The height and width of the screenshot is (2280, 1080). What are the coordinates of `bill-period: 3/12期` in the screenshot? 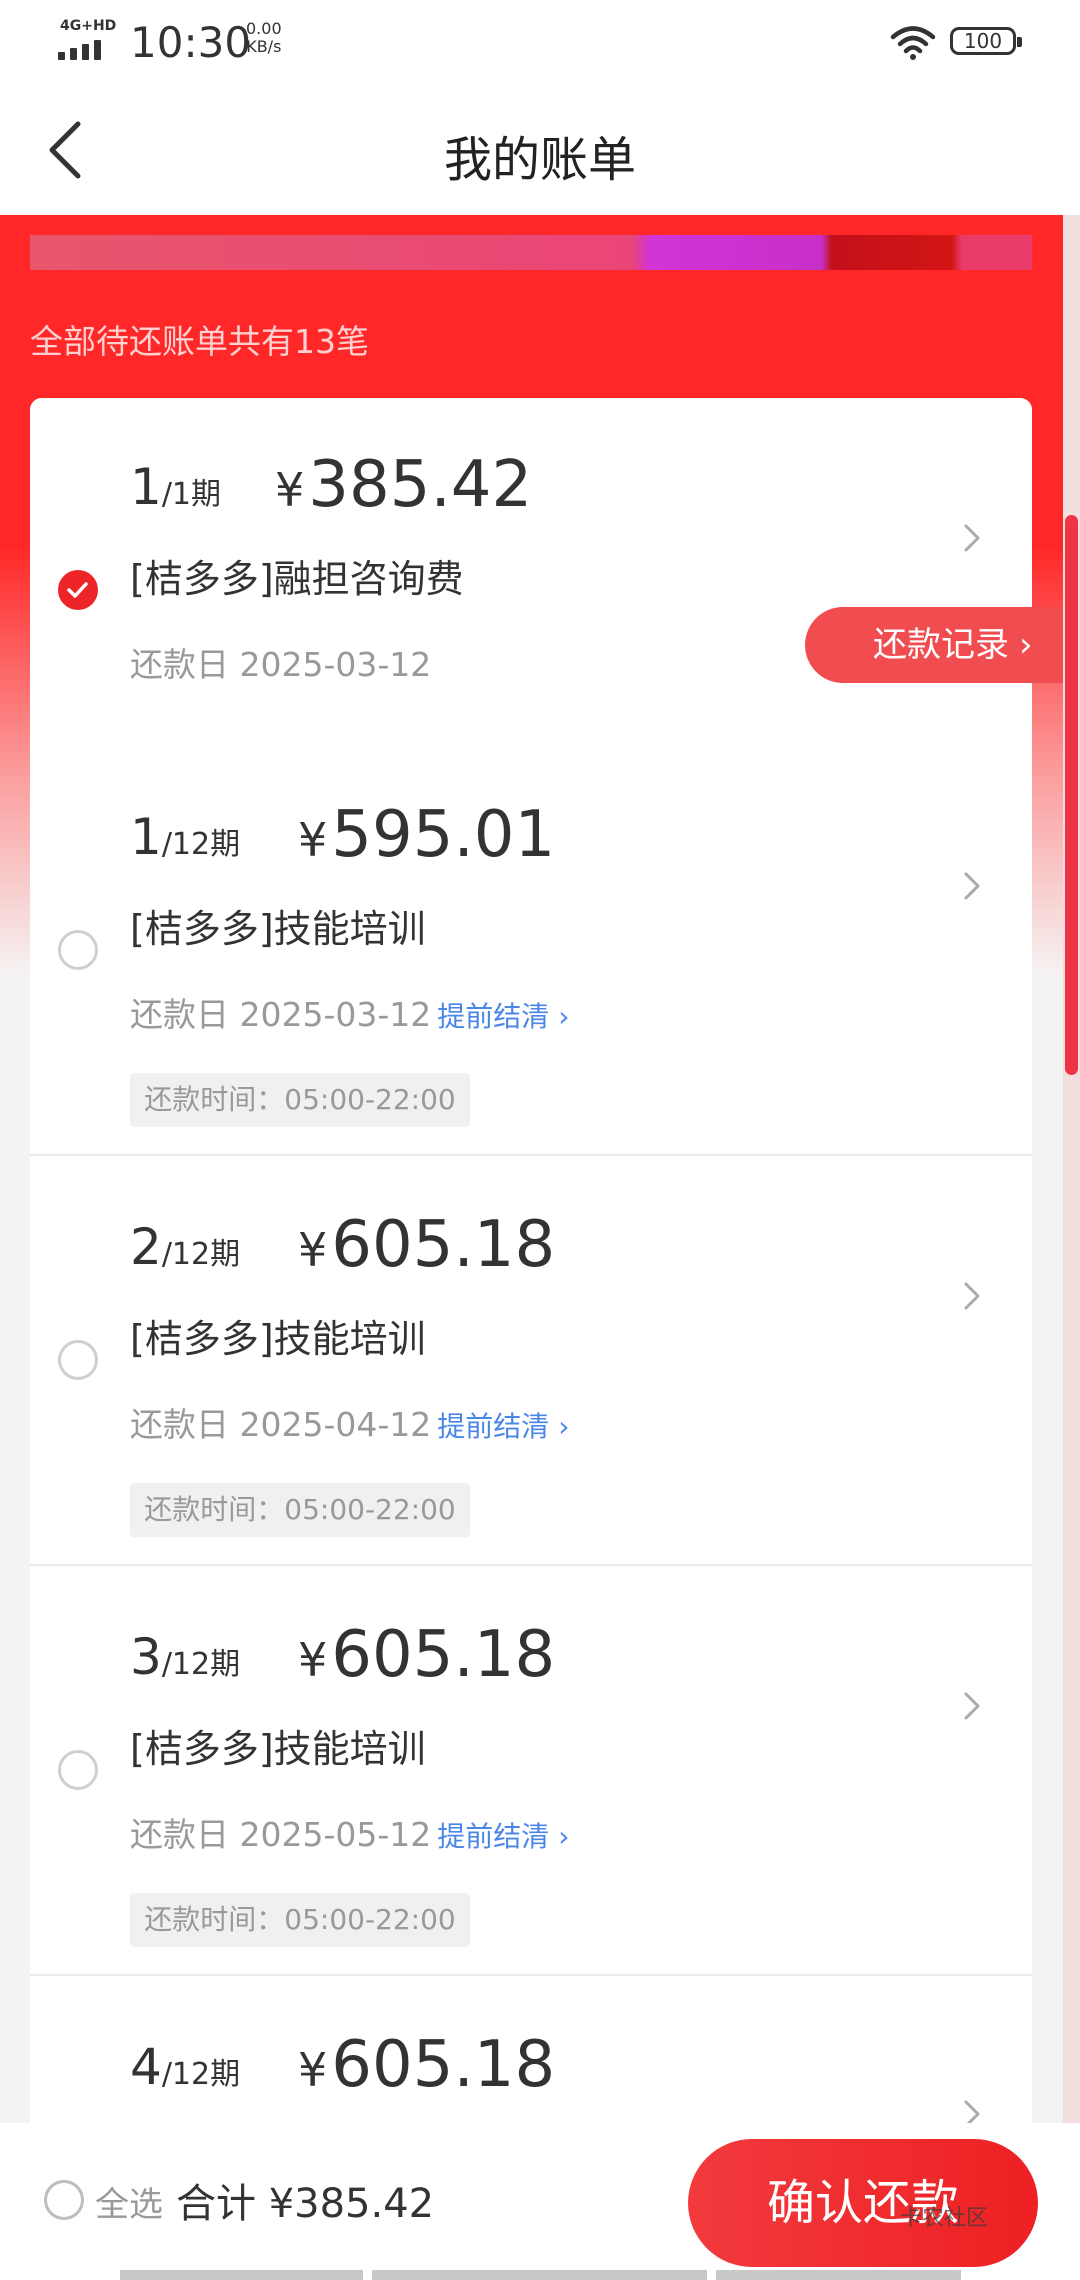 It's located at (185, 1657).